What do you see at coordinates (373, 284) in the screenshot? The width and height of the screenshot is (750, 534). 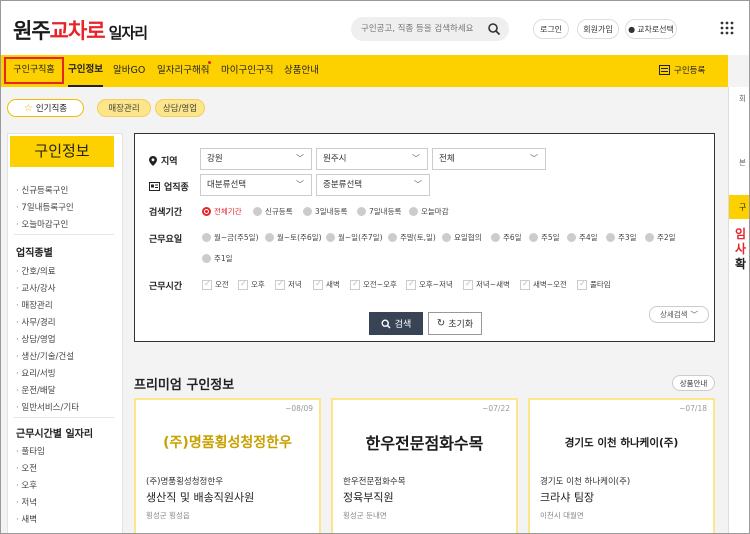 I see `hours-checkbox: 오전~오후` at bounding box center [373, 284].